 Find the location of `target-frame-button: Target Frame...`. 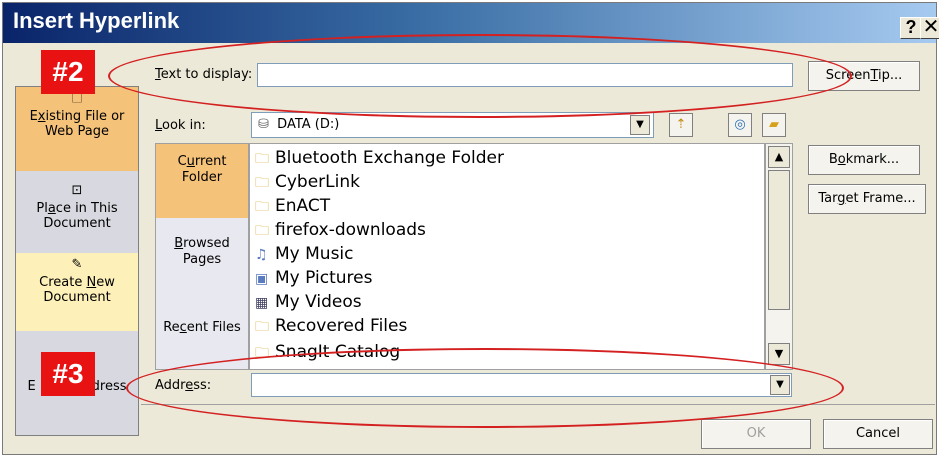

target-frame-button: Target Frame... is located at coordinates (867, 199).